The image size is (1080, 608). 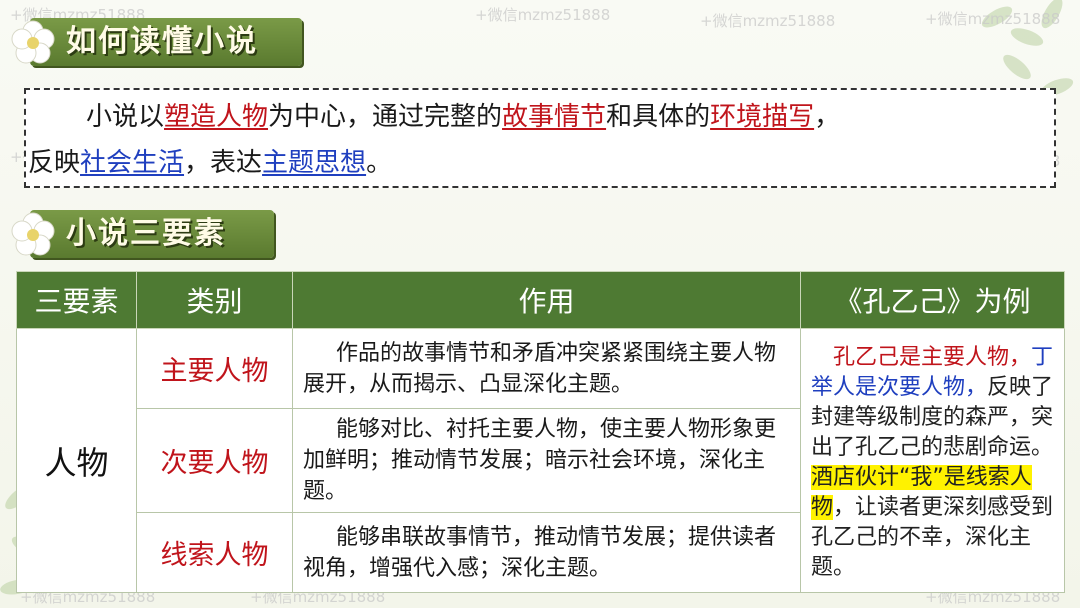 What do you see at coordinates (214, 460) in the screenshot?
I see `category-secondary-character: 次要人物` at bounding box center [214, 460].